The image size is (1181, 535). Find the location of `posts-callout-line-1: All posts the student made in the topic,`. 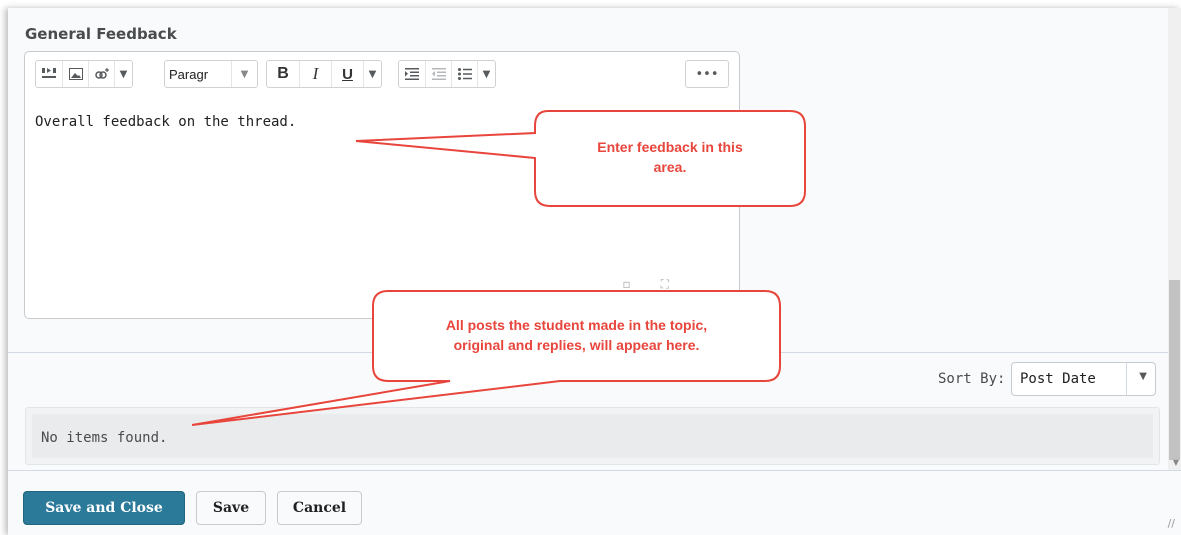

posts-callout-line-1: All posts the student made in the topic, is located at coordinates (576, 325).